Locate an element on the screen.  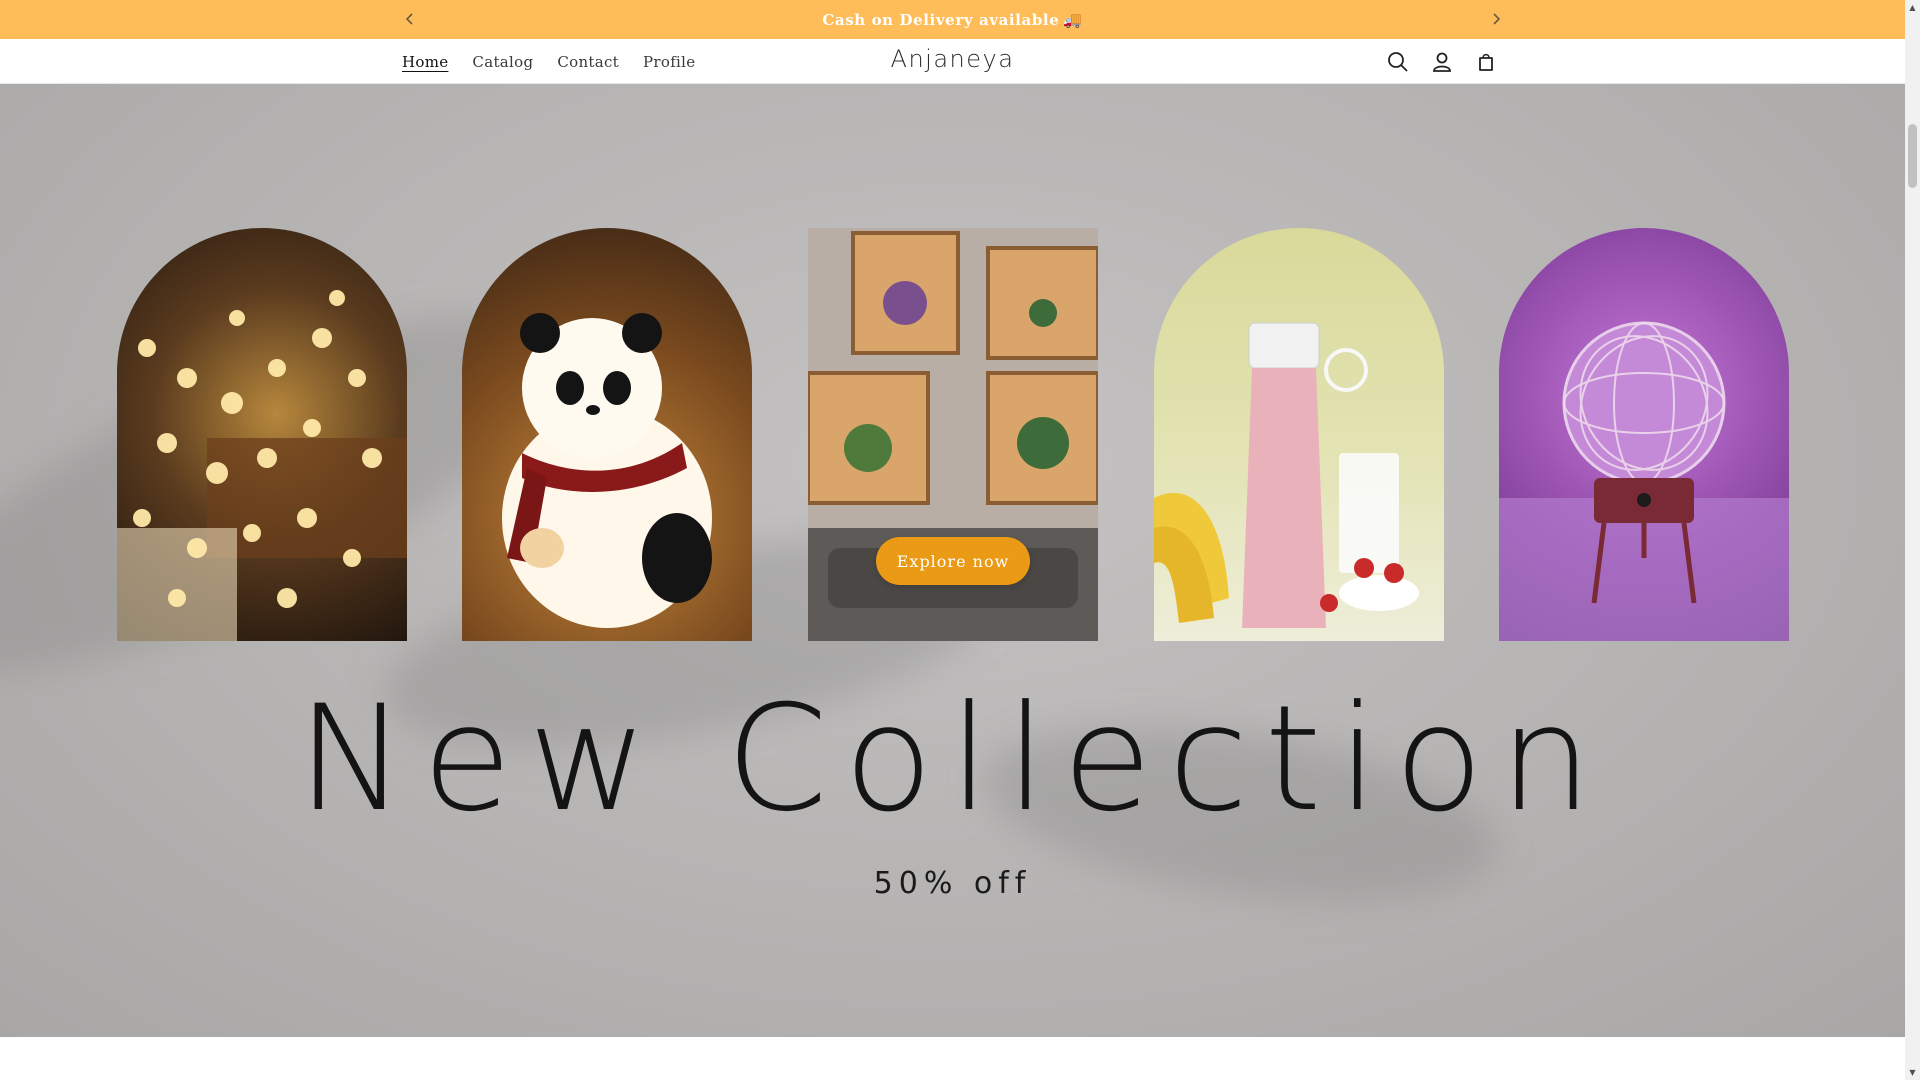
site-header: Home Catalog Contact Profile Anjaneya is located at coordinates (952, 61).